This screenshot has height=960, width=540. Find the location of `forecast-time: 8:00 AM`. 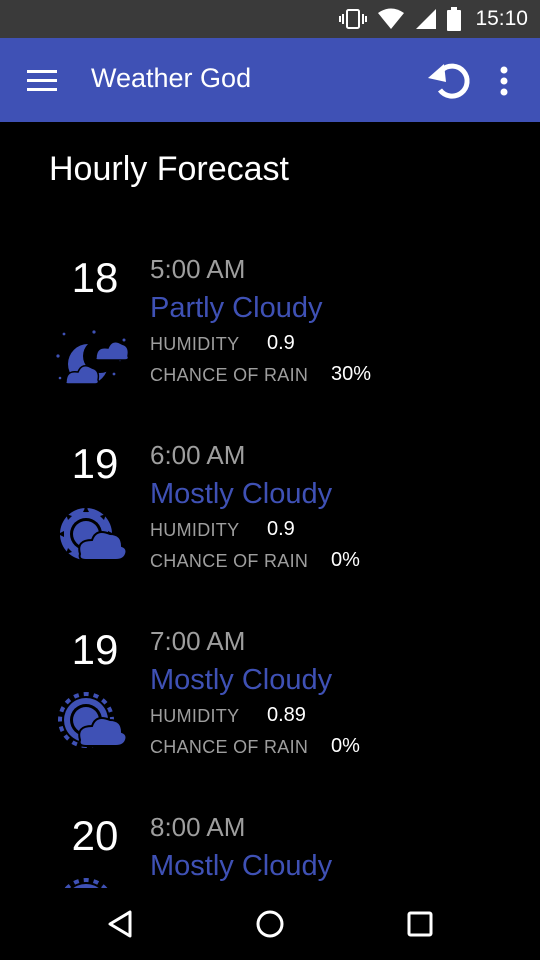

forecast-time: 8:00 AM is located at coordinates (198, 827).